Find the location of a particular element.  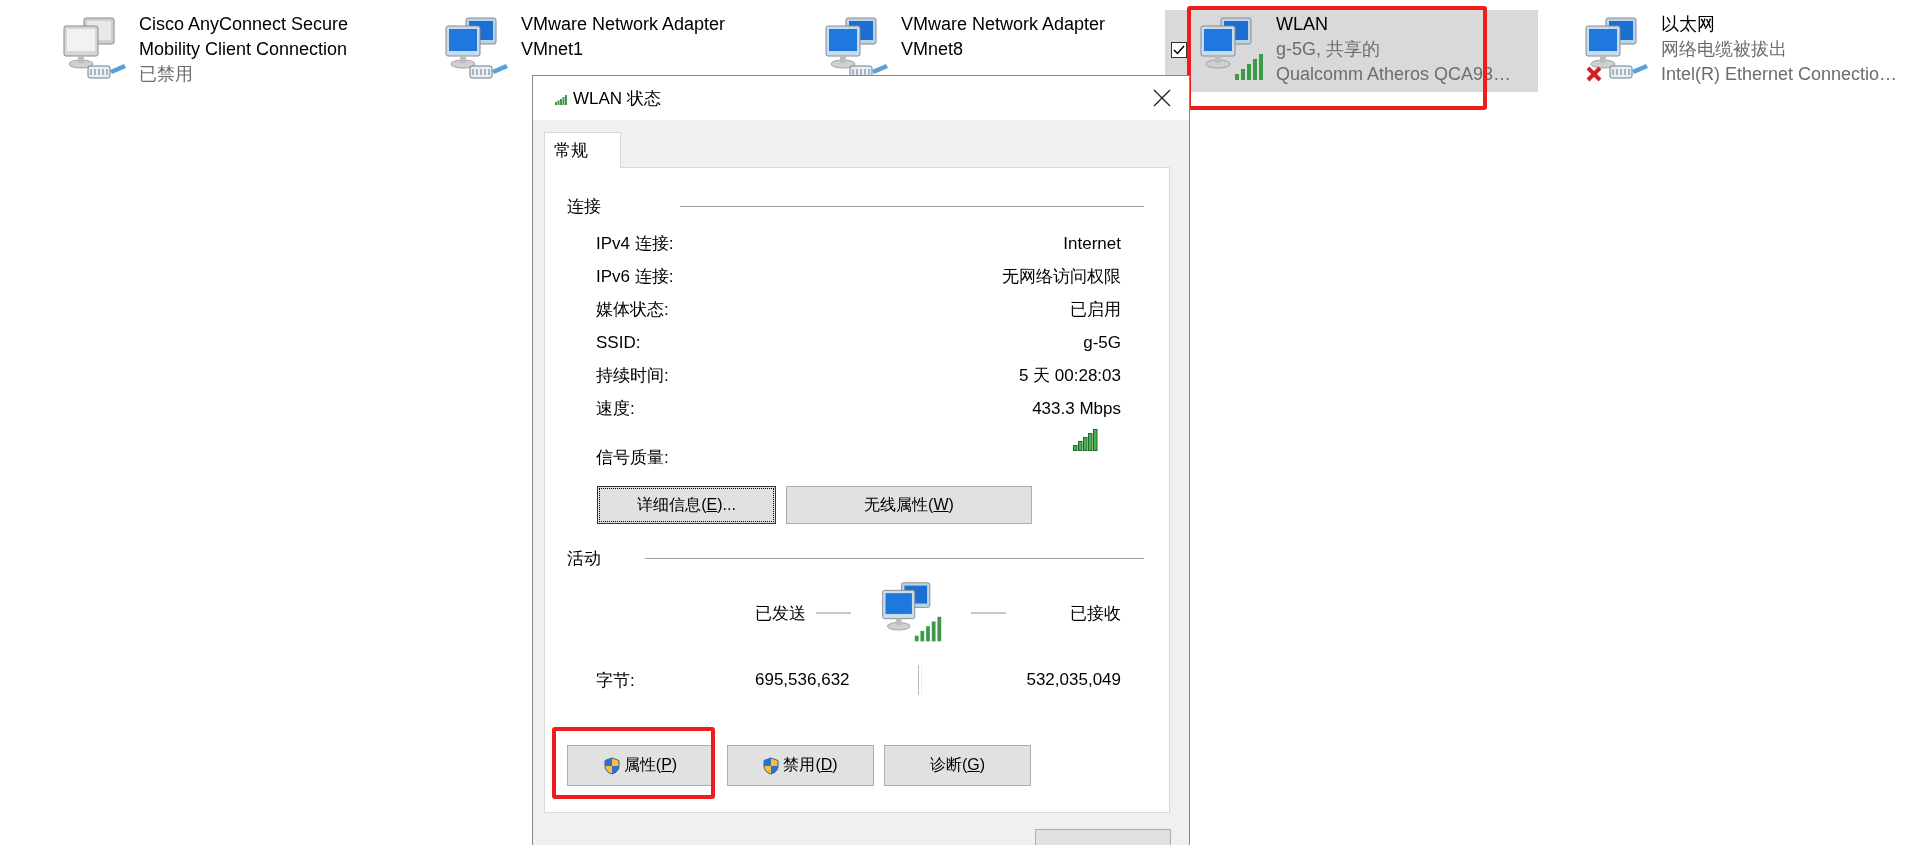

field-value: 已启用 is located at coordinates (1095, 310).